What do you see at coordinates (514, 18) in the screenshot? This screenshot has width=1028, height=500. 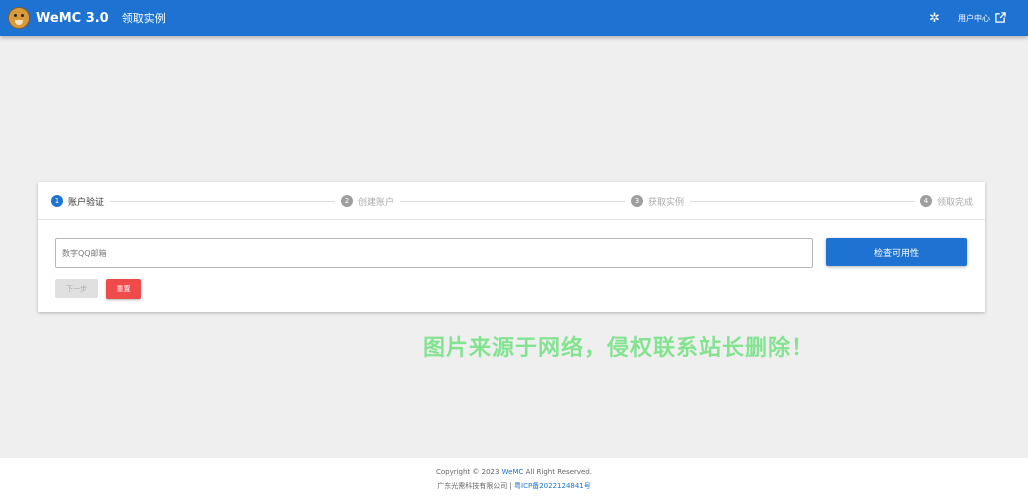 I see `top-app-bar: WeMC 3.0 领取实例 ✲ 用户中心` at bounding box center [514, 18].